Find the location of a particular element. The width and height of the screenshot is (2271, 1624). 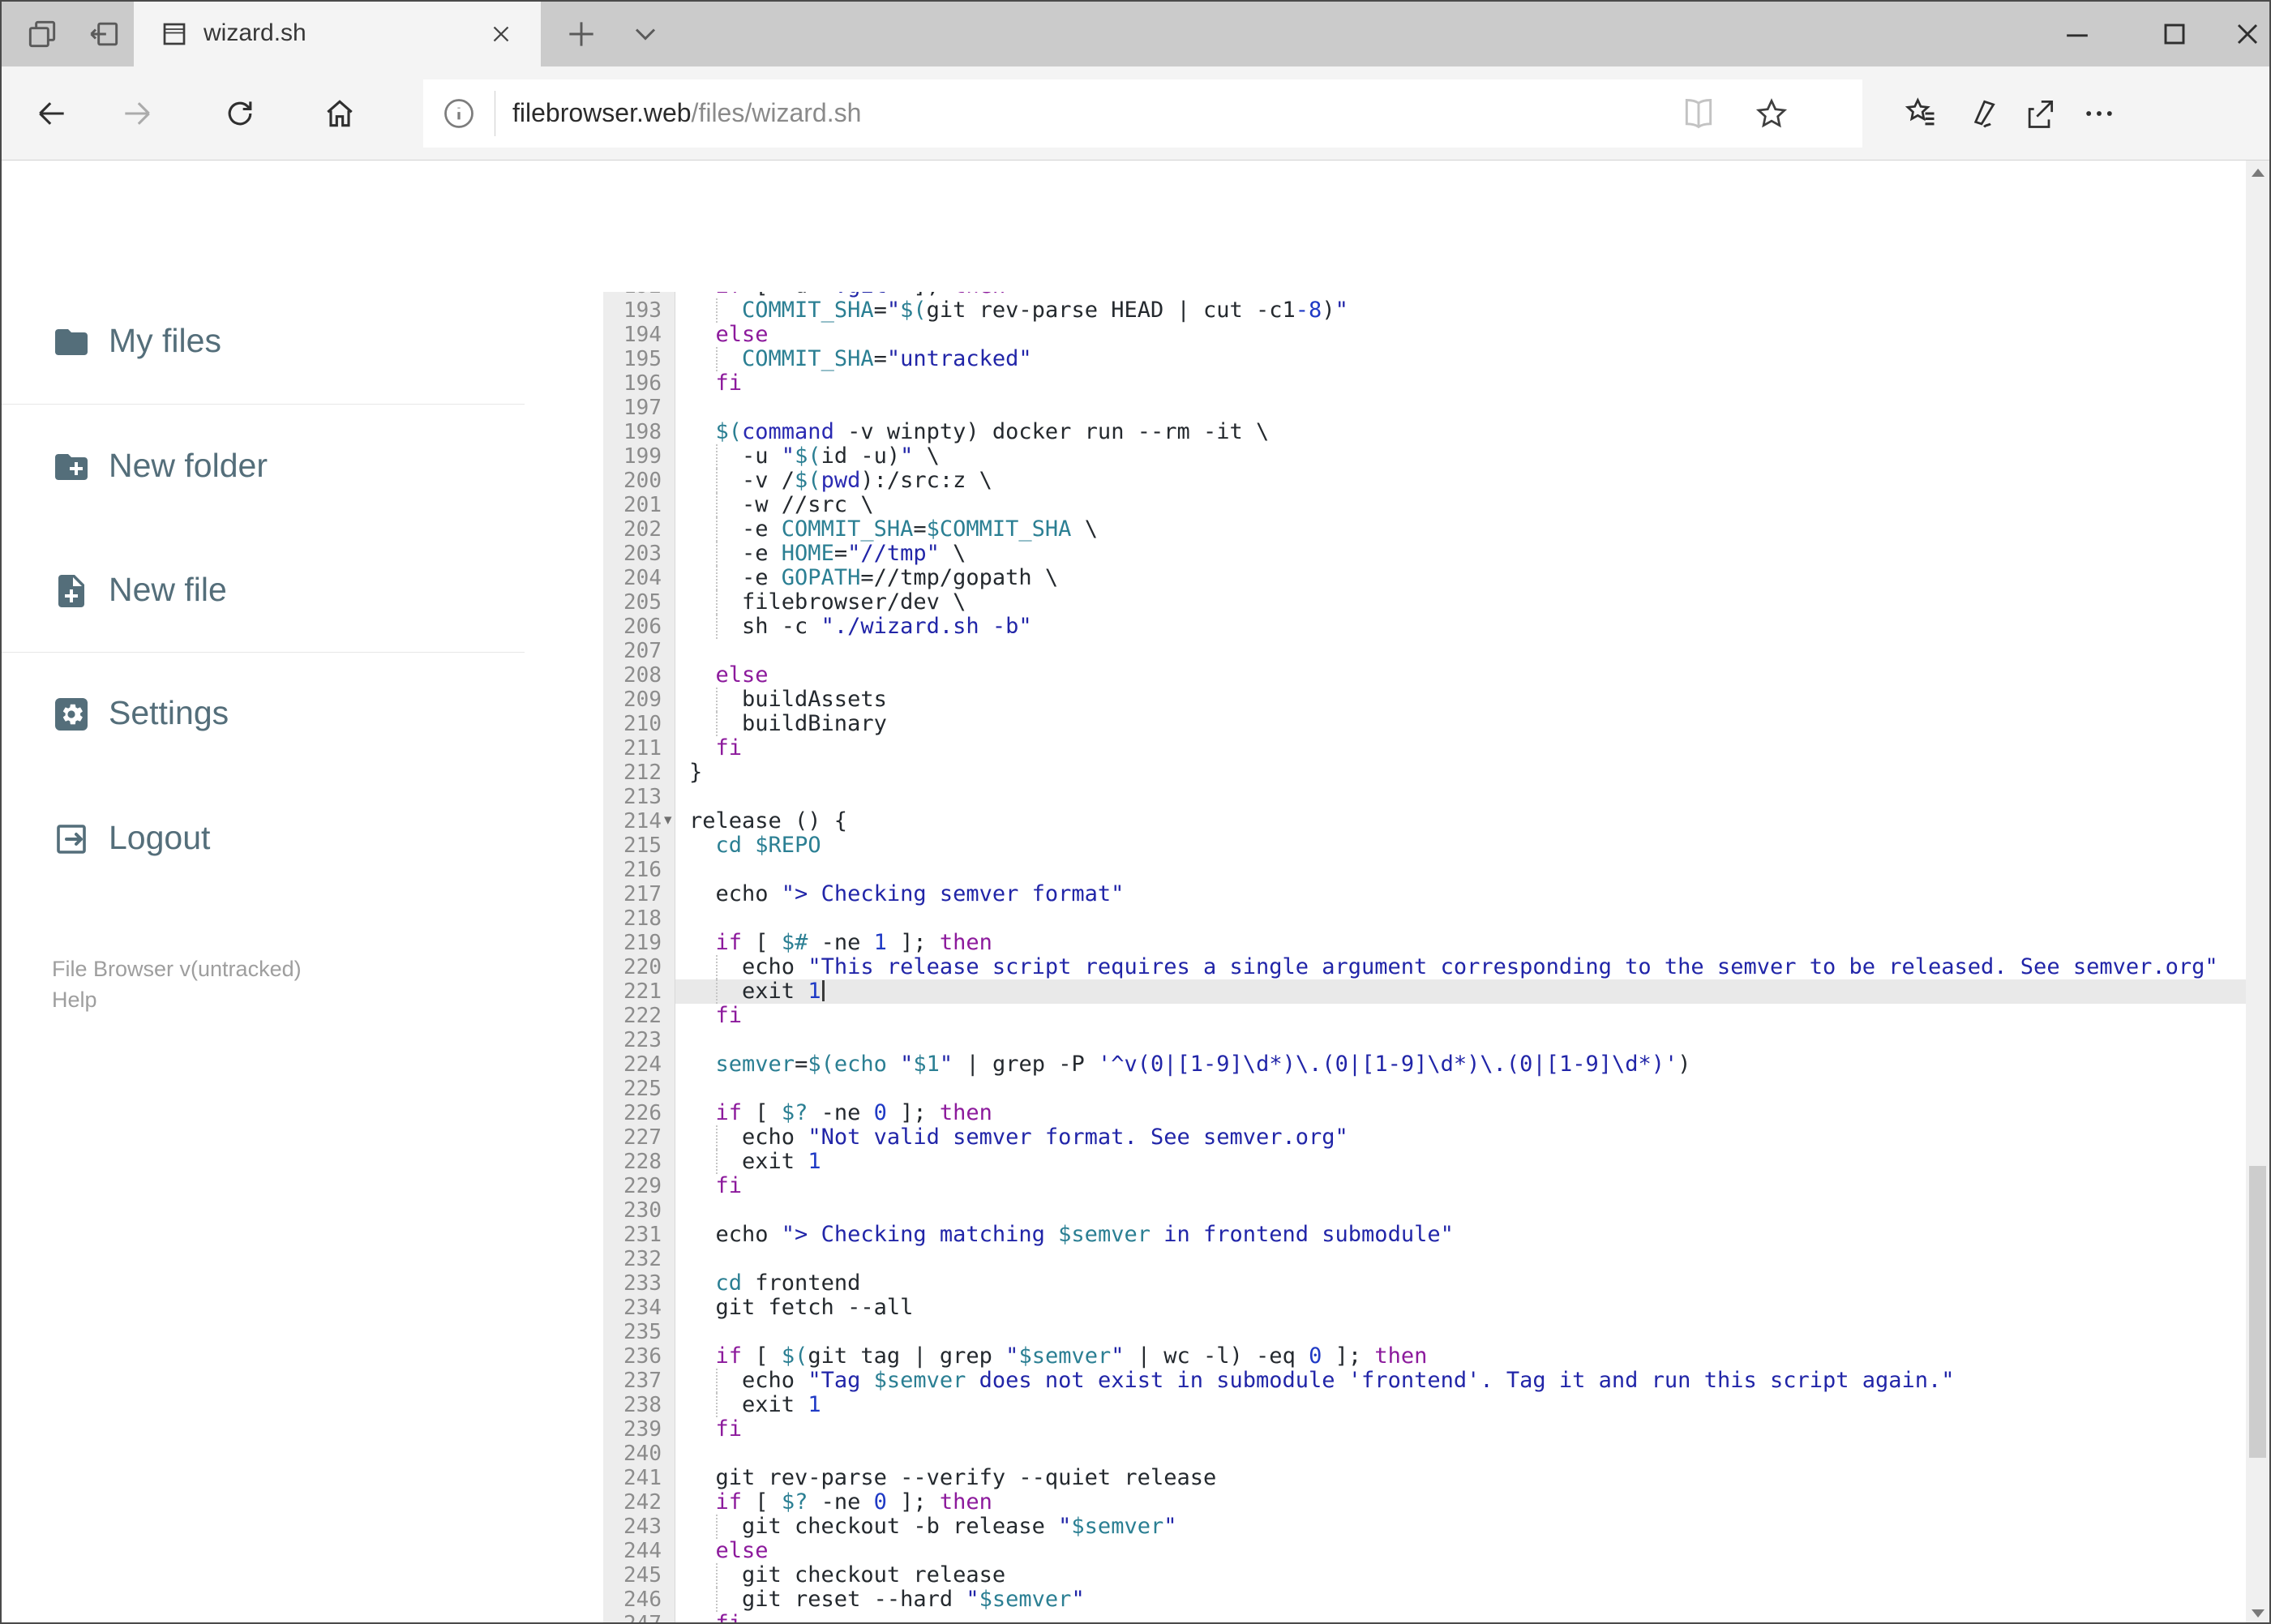

code-line-194: 194 else is located at coordinates (1387, 336).